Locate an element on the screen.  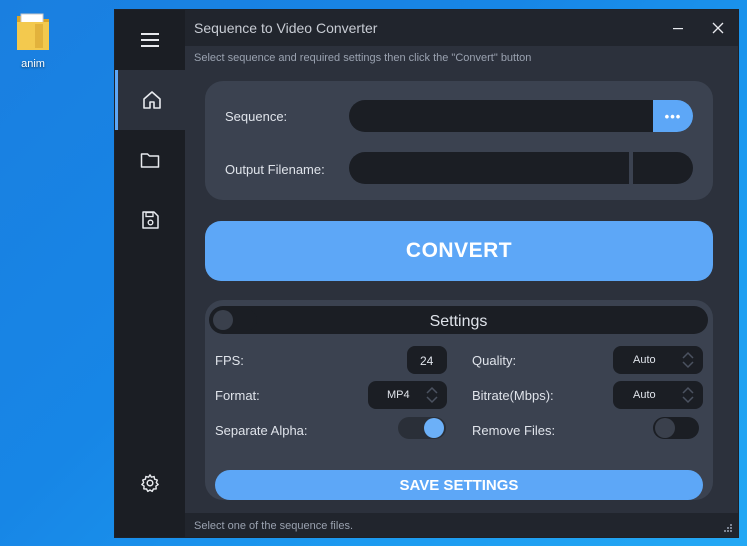
more-icon: ••• is located at coordinates (673, 116).